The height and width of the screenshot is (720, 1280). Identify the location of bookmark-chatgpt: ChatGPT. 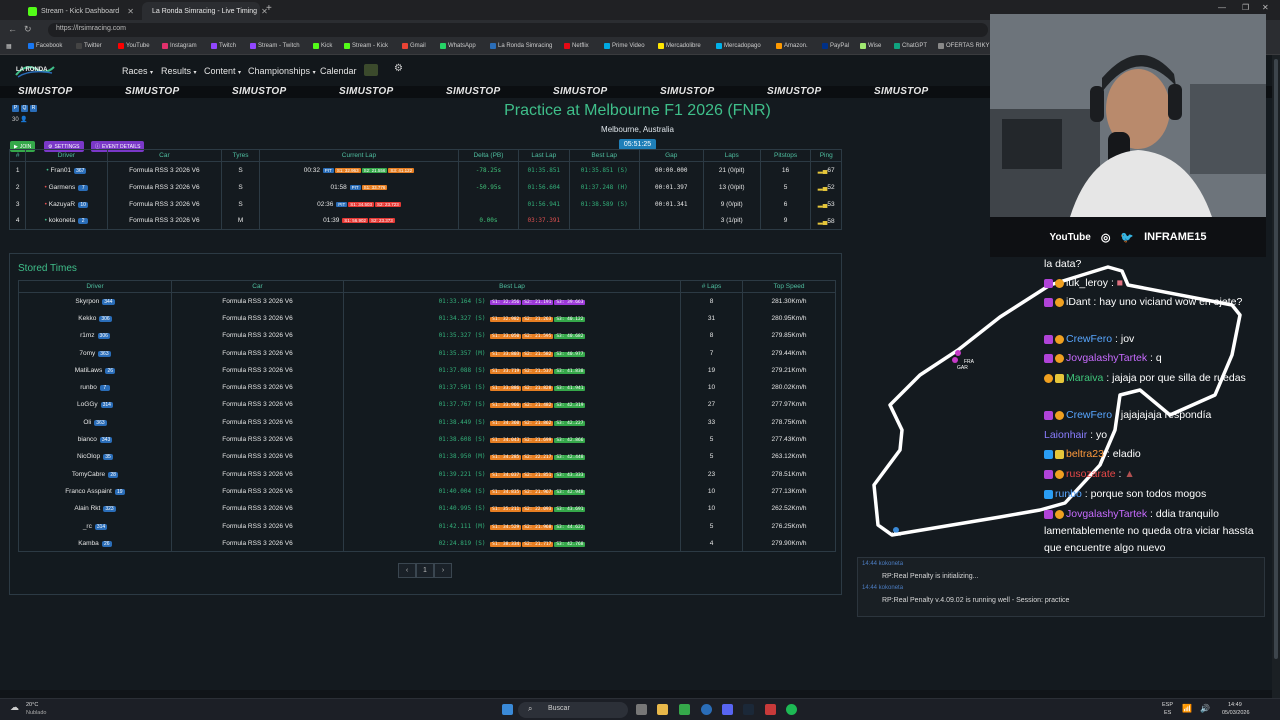
(910, 46).